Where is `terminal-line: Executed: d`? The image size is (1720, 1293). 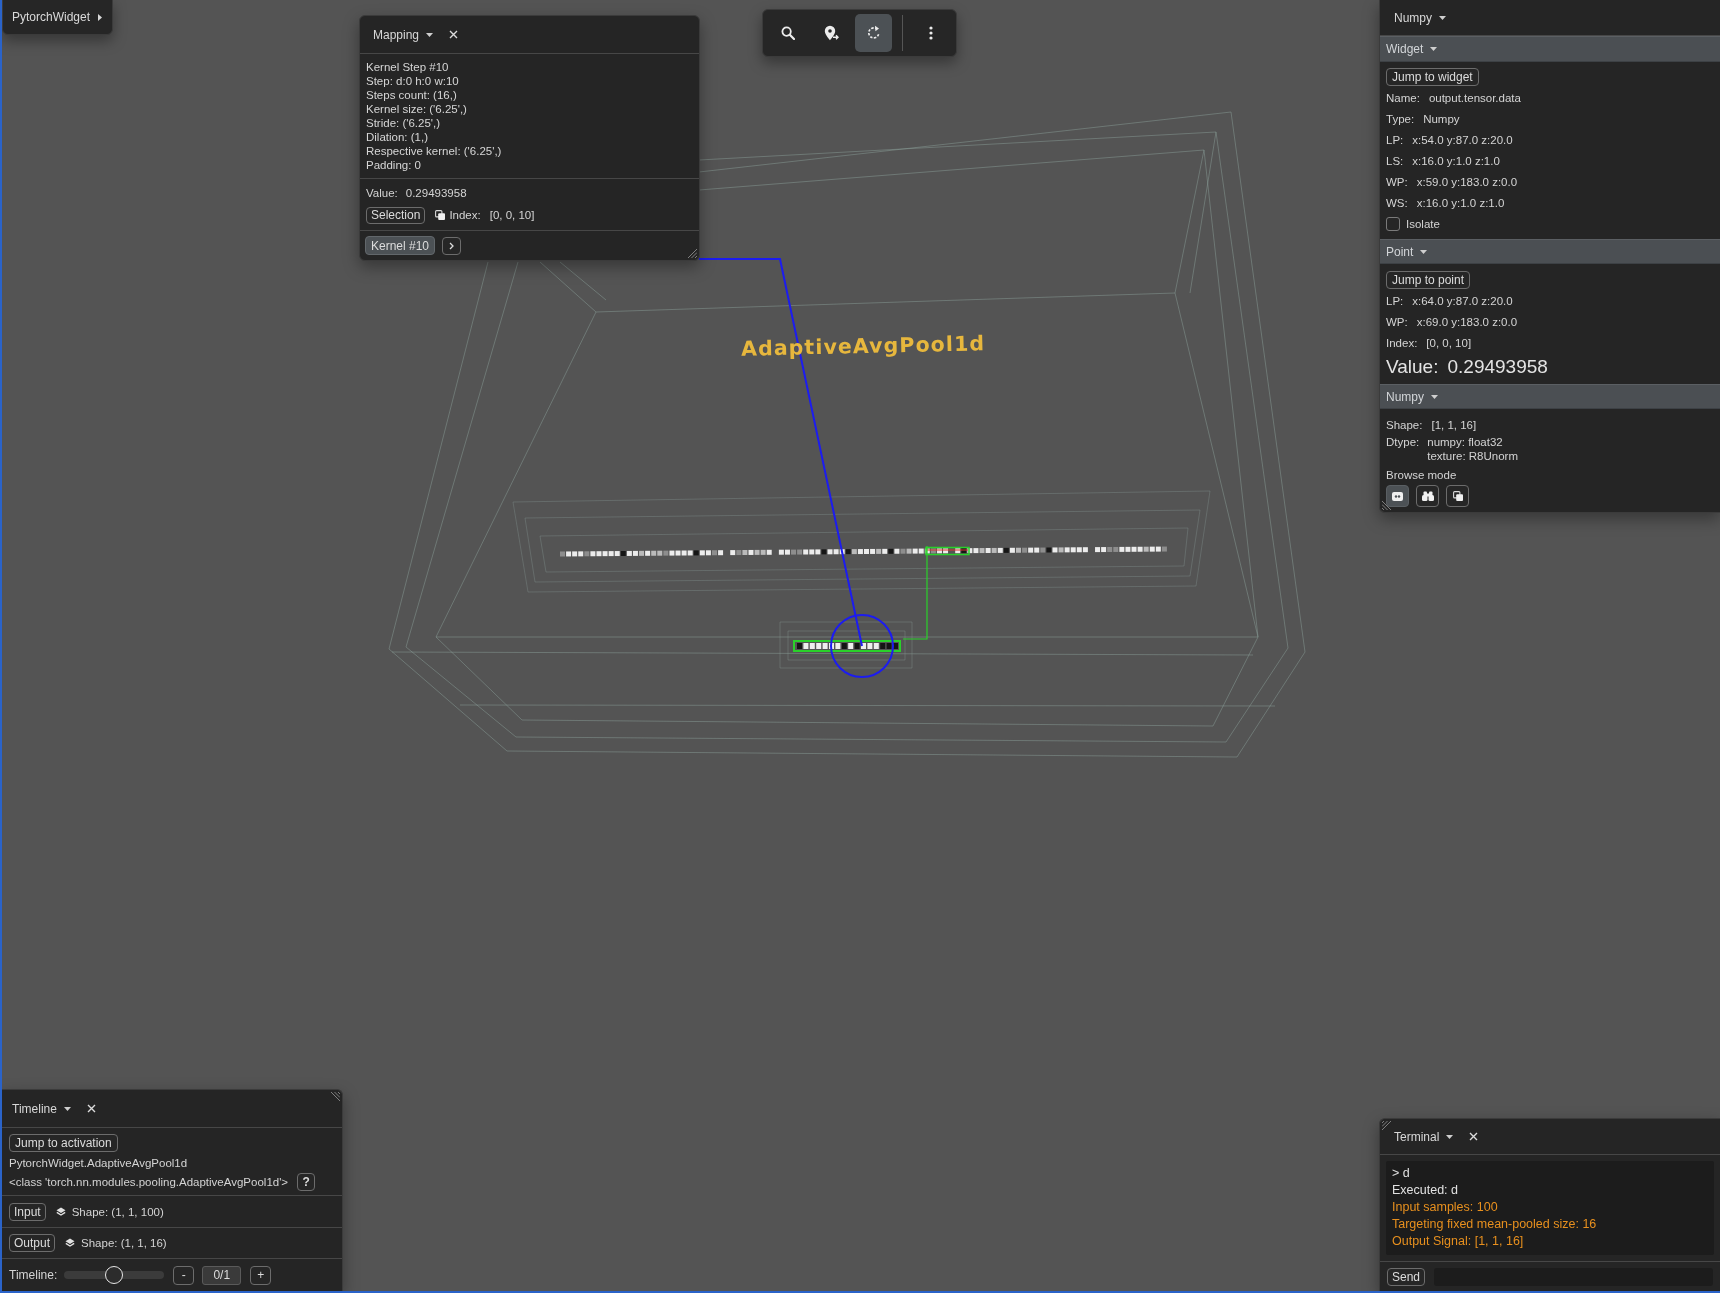
terminal-line: Executed: d is located at coordinates (1425, 1190).